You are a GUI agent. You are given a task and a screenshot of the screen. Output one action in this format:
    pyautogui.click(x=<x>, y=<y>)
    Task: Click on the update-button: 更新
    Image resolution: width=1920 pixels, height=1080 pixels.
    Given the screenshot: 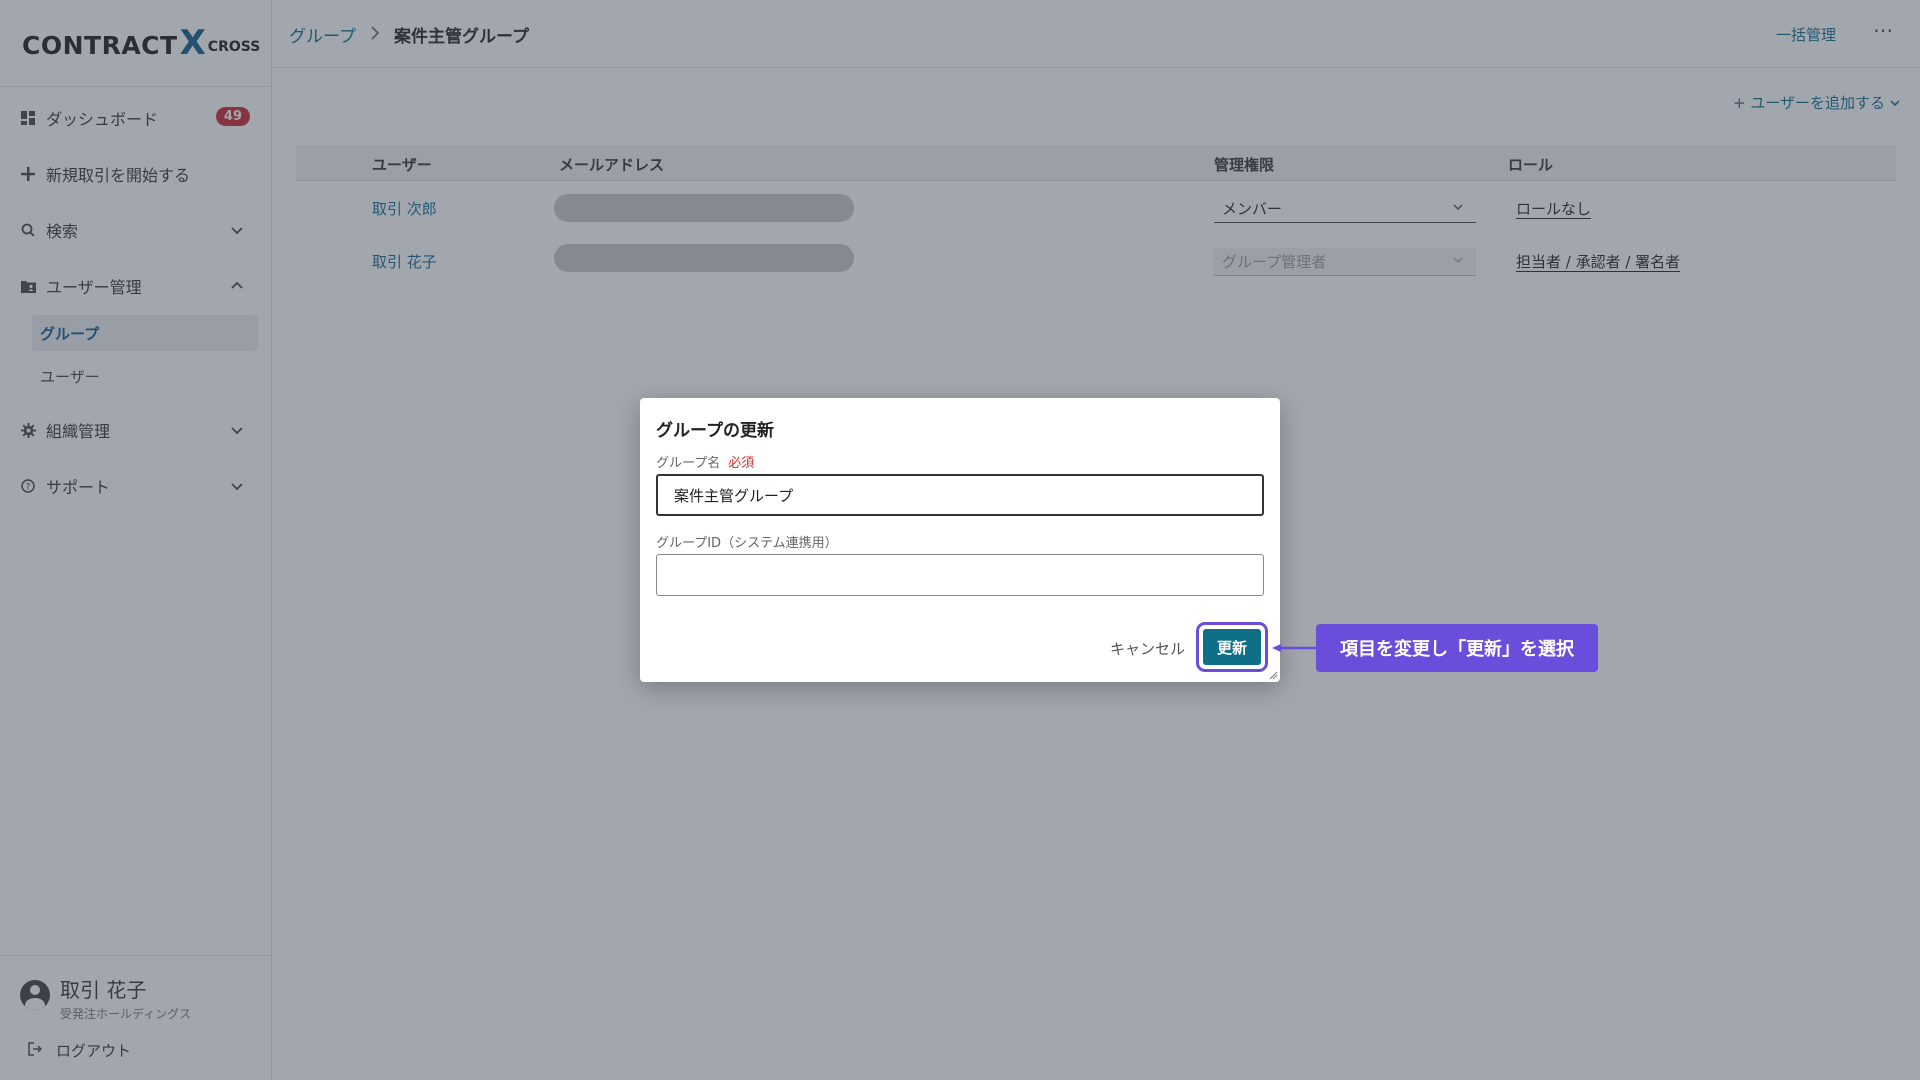 What is the action you would take?
    pyautogui.click(x=1232, y=647)
    